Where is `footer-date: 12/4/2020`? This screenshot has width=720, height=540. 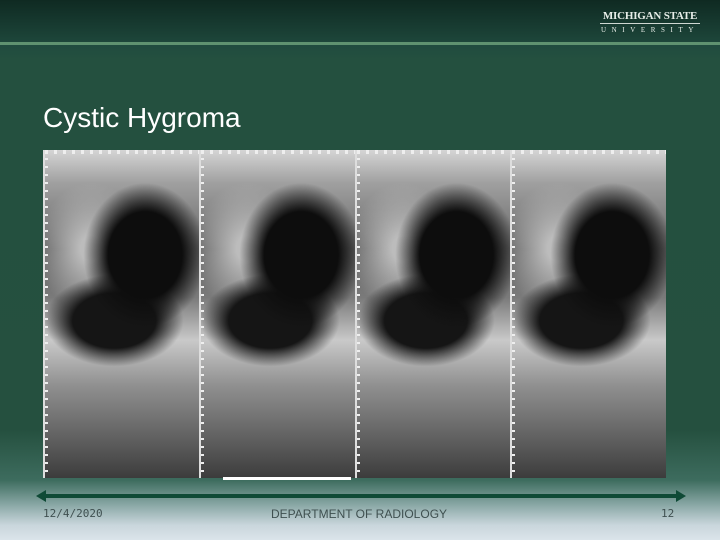 footer-date: 12/4/2020 is located at coordinates (73, 513).